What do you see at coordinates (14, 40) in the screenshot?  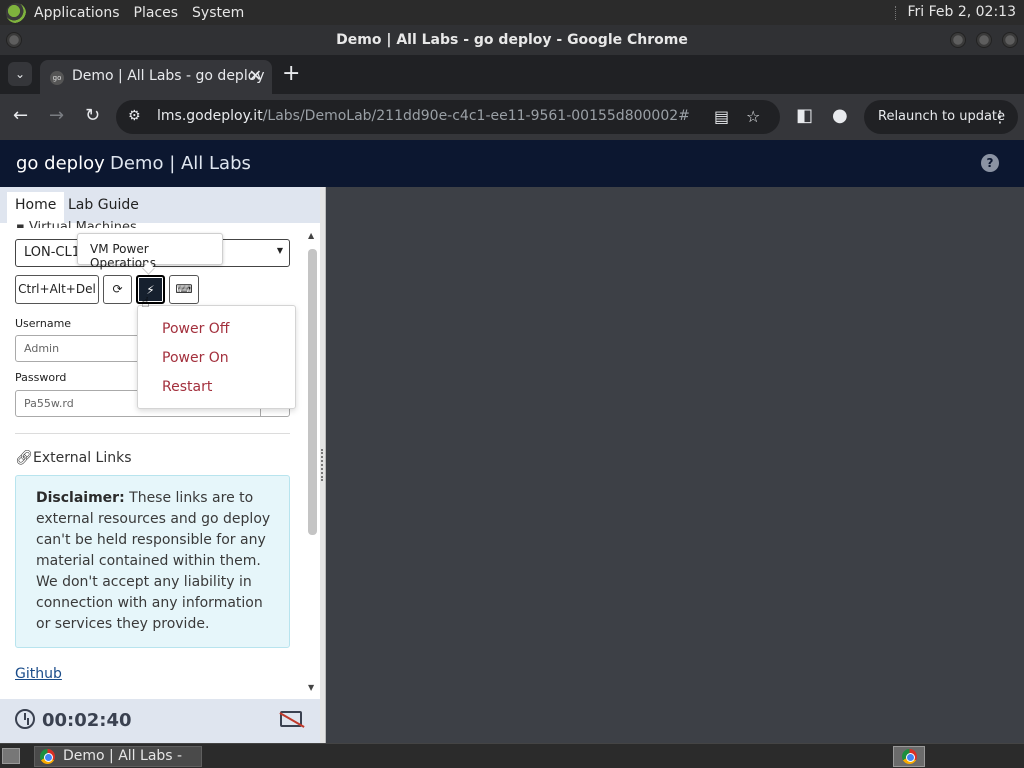 I see `window-menu-icon` at bounding box center [14, 40].